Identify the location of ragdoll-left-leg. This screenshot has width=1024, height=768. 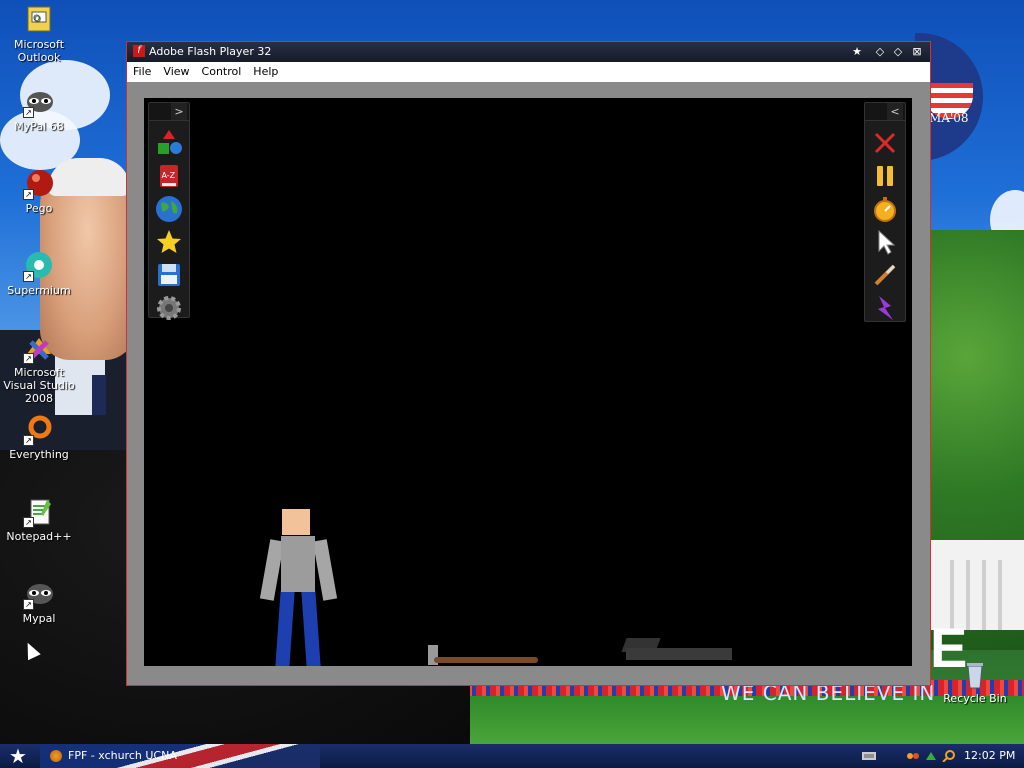
(285, 628).